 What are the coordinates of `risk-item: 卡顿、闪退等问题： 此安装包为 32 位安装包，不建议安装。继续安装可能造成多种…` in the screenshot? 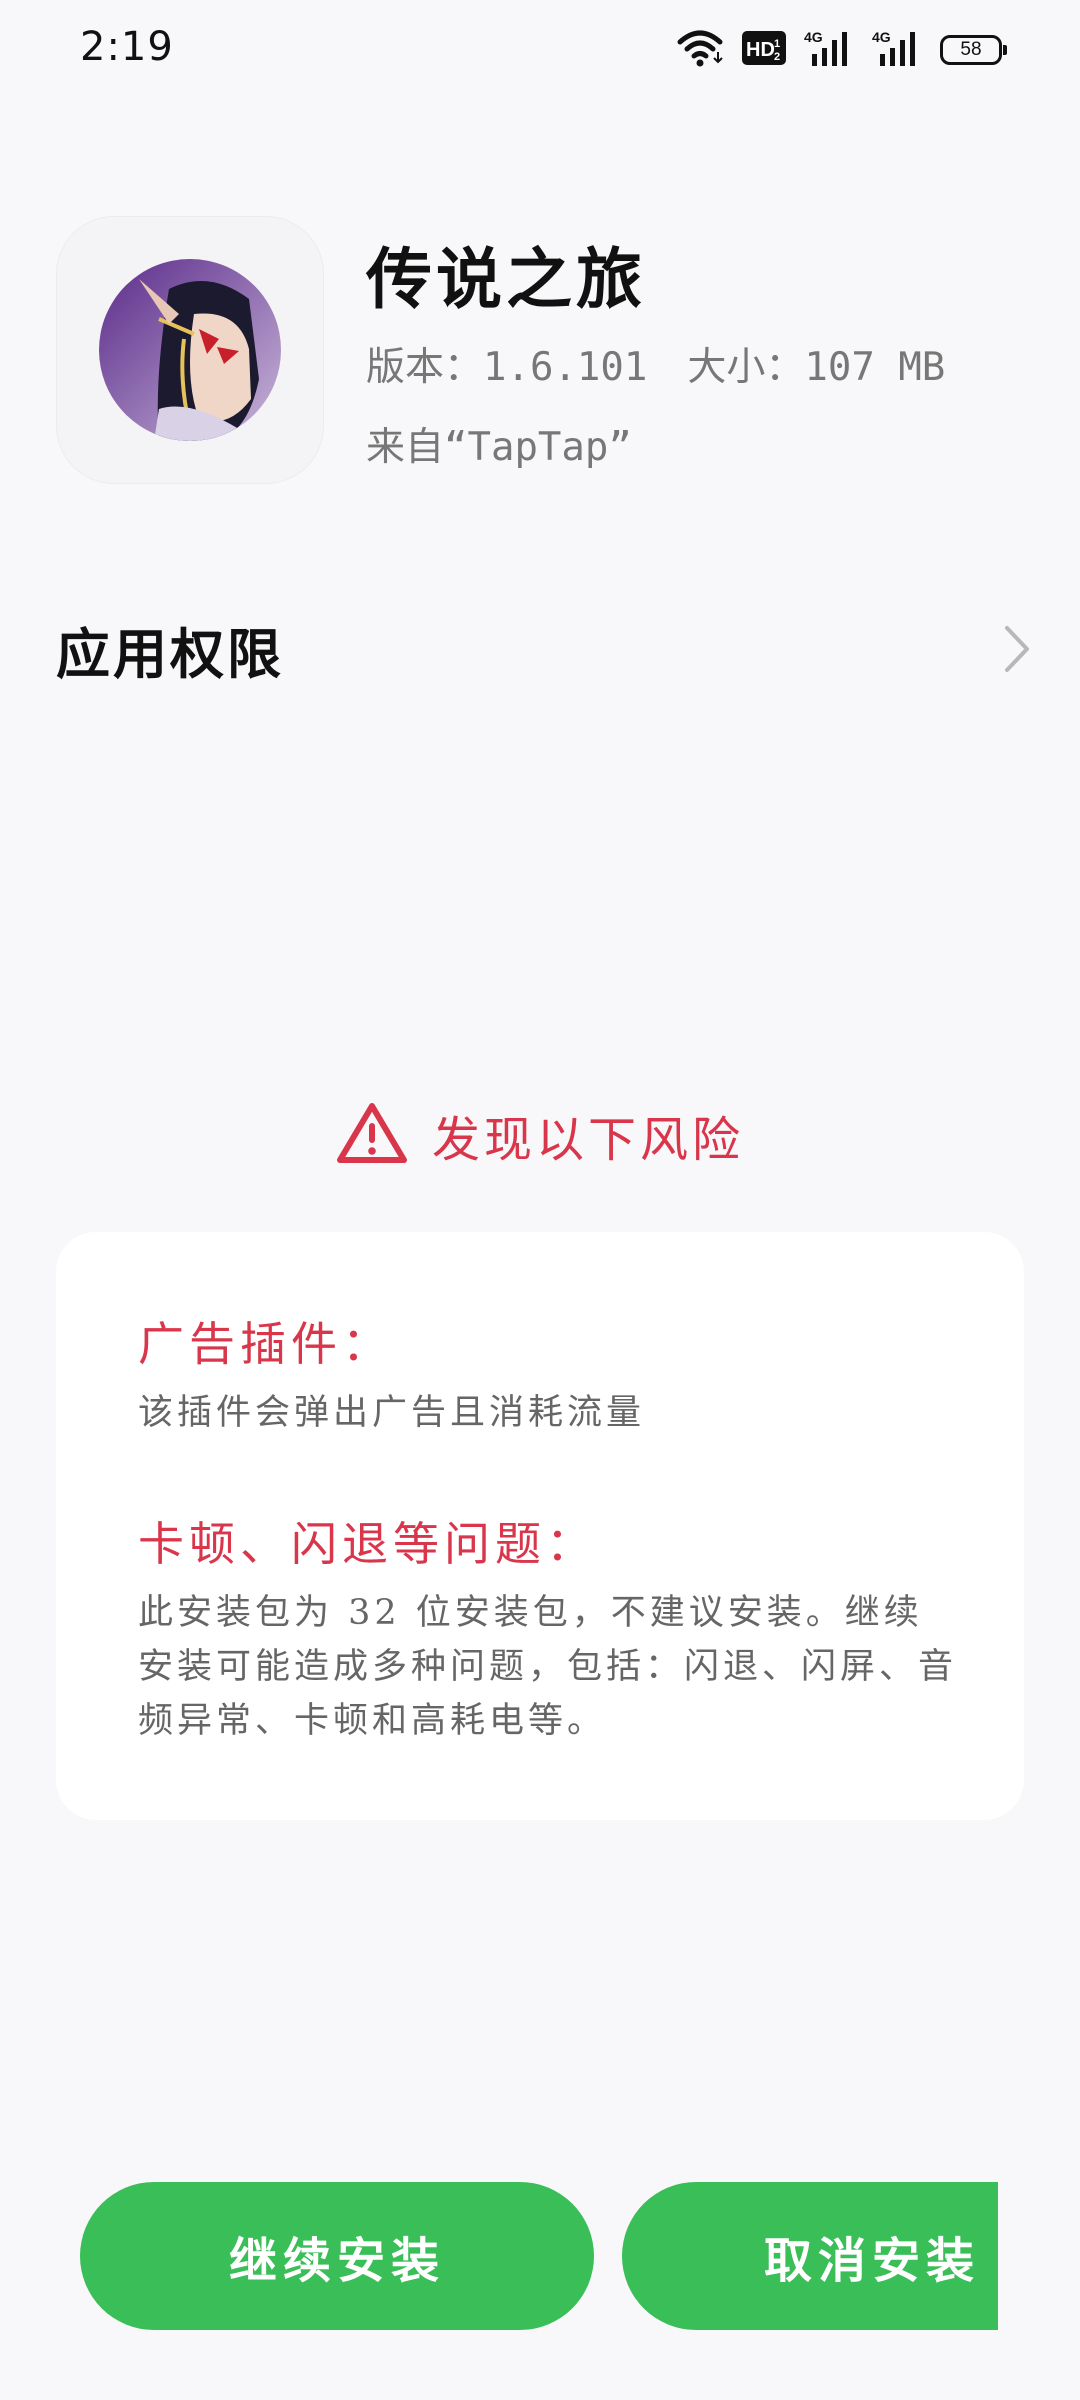 It's located at (548, 1628).